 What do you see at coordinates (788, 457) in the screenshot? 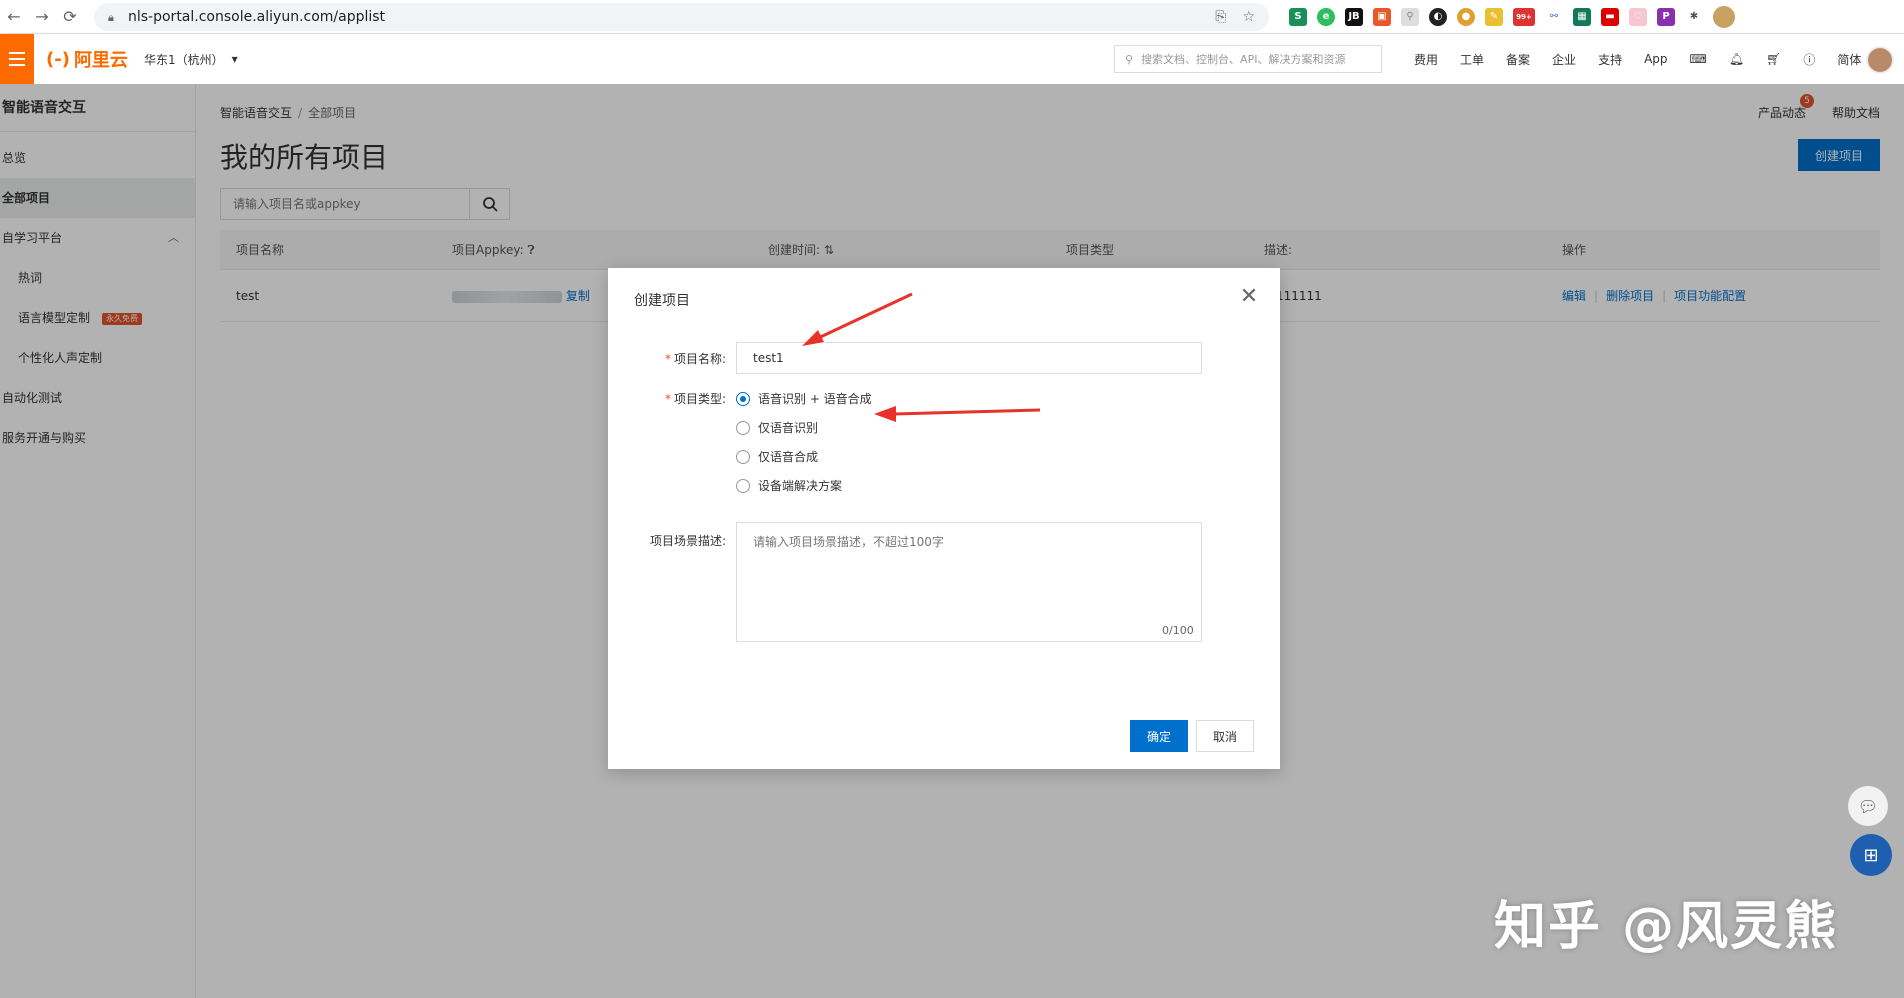
I see `radio-label: 仅语音合成` at bounding box center [788, 457].